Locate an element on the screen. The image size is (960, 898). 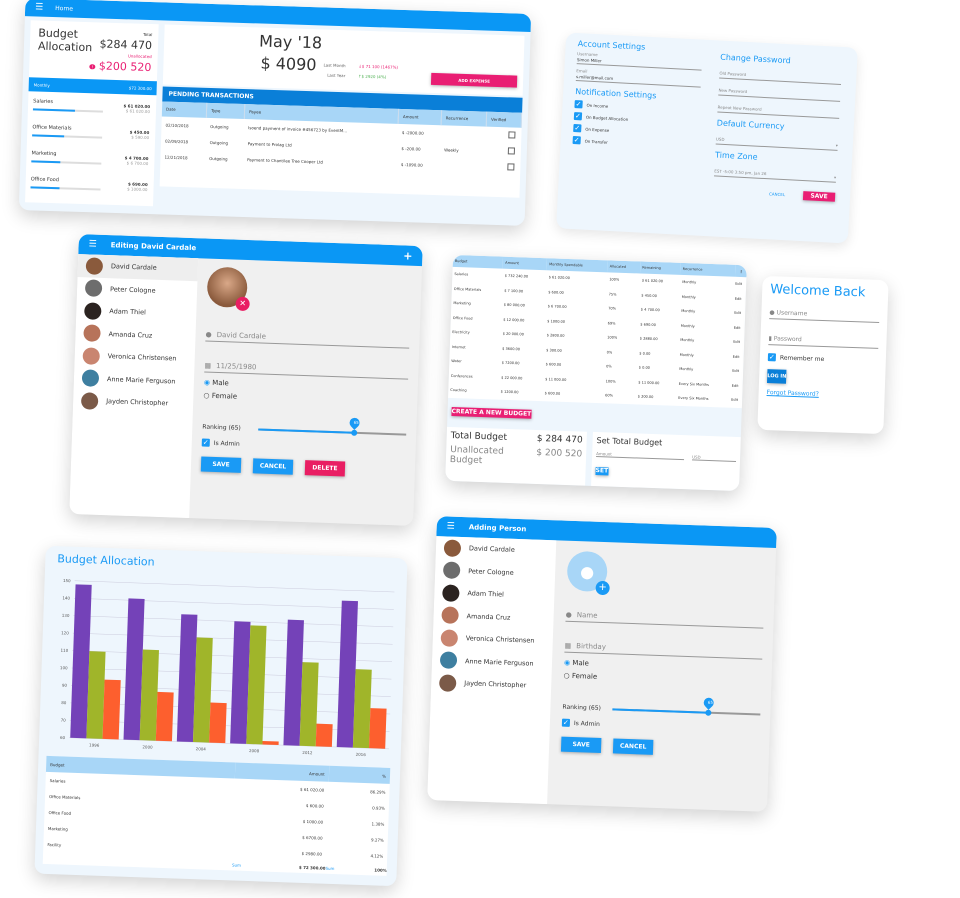
x-tick-label: 1996 is located at coordinates (94, 744).